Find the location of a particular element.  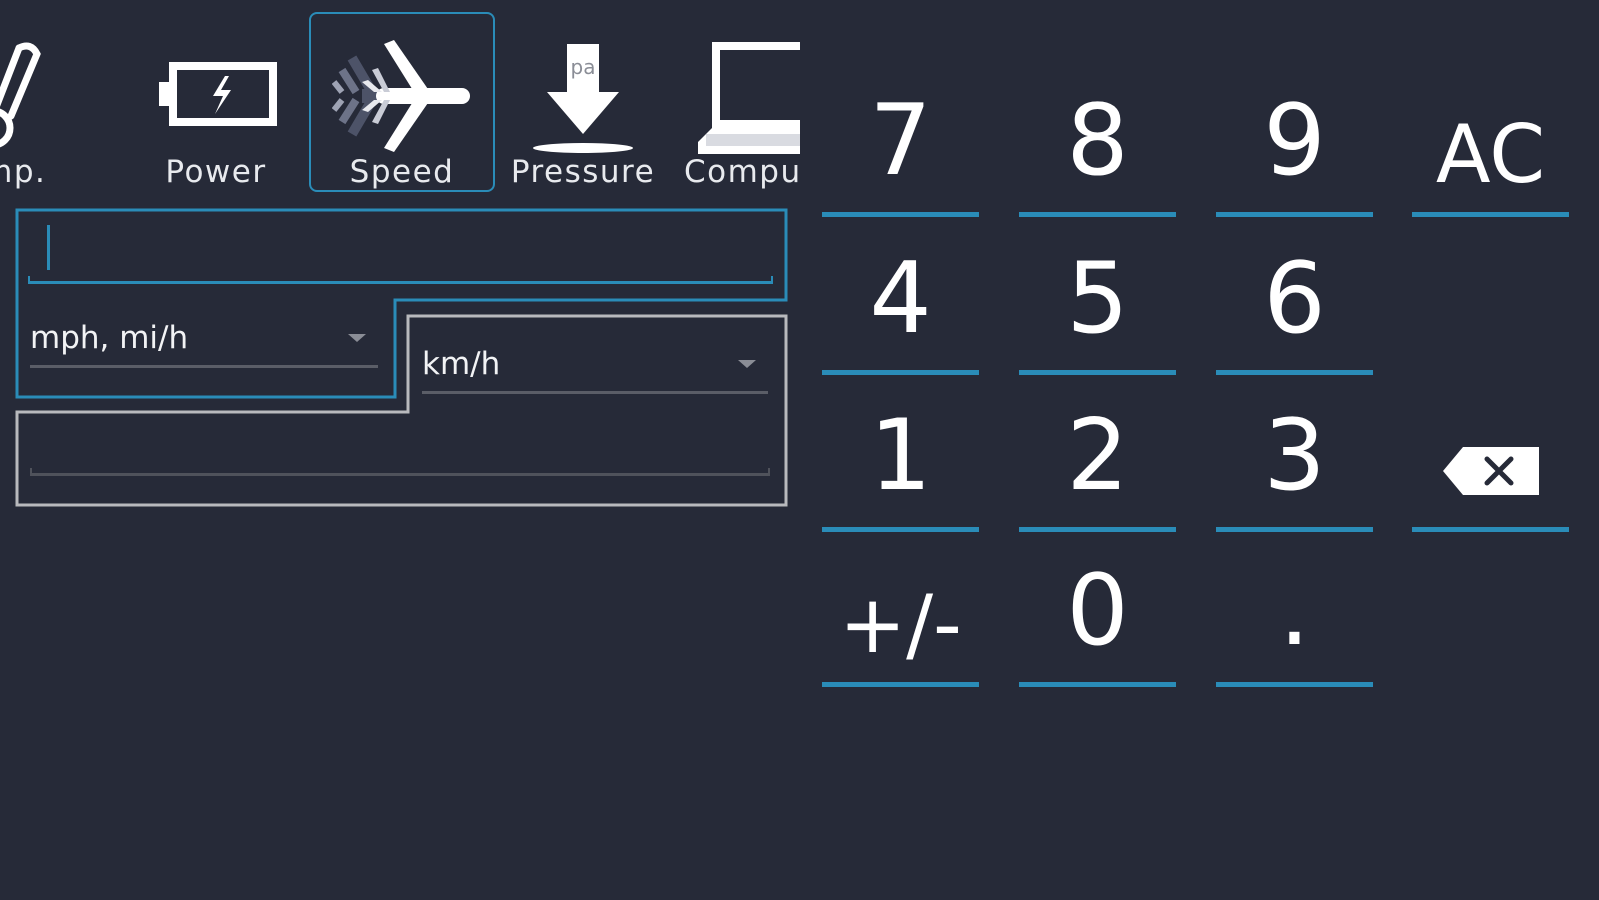

category-label: Compu is located at coordinates (742, 172).